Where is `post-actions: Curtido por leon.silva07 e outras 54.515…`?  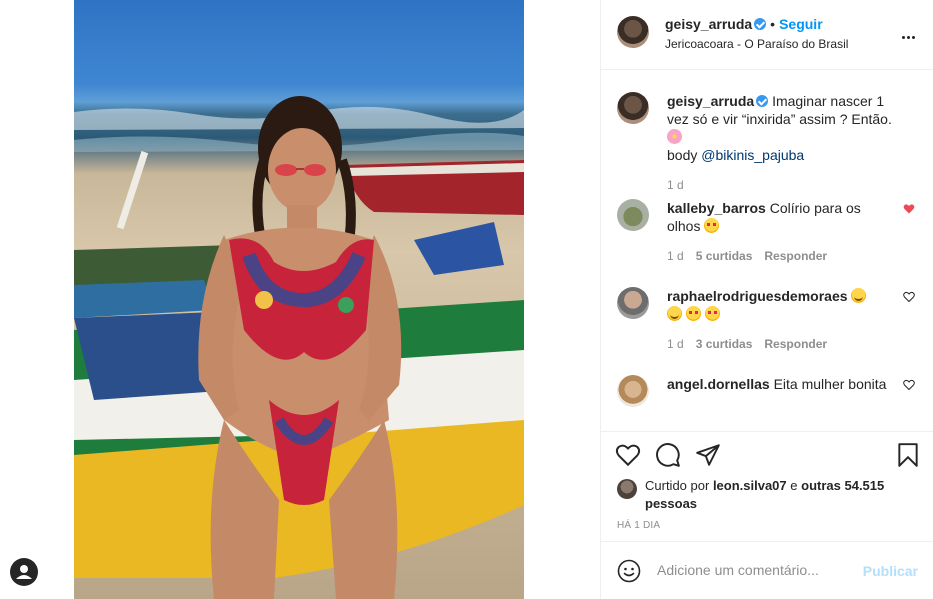
post-actions: Curtido por leon.silva07 e outras 54.515… is located at coordinates (767, 486).